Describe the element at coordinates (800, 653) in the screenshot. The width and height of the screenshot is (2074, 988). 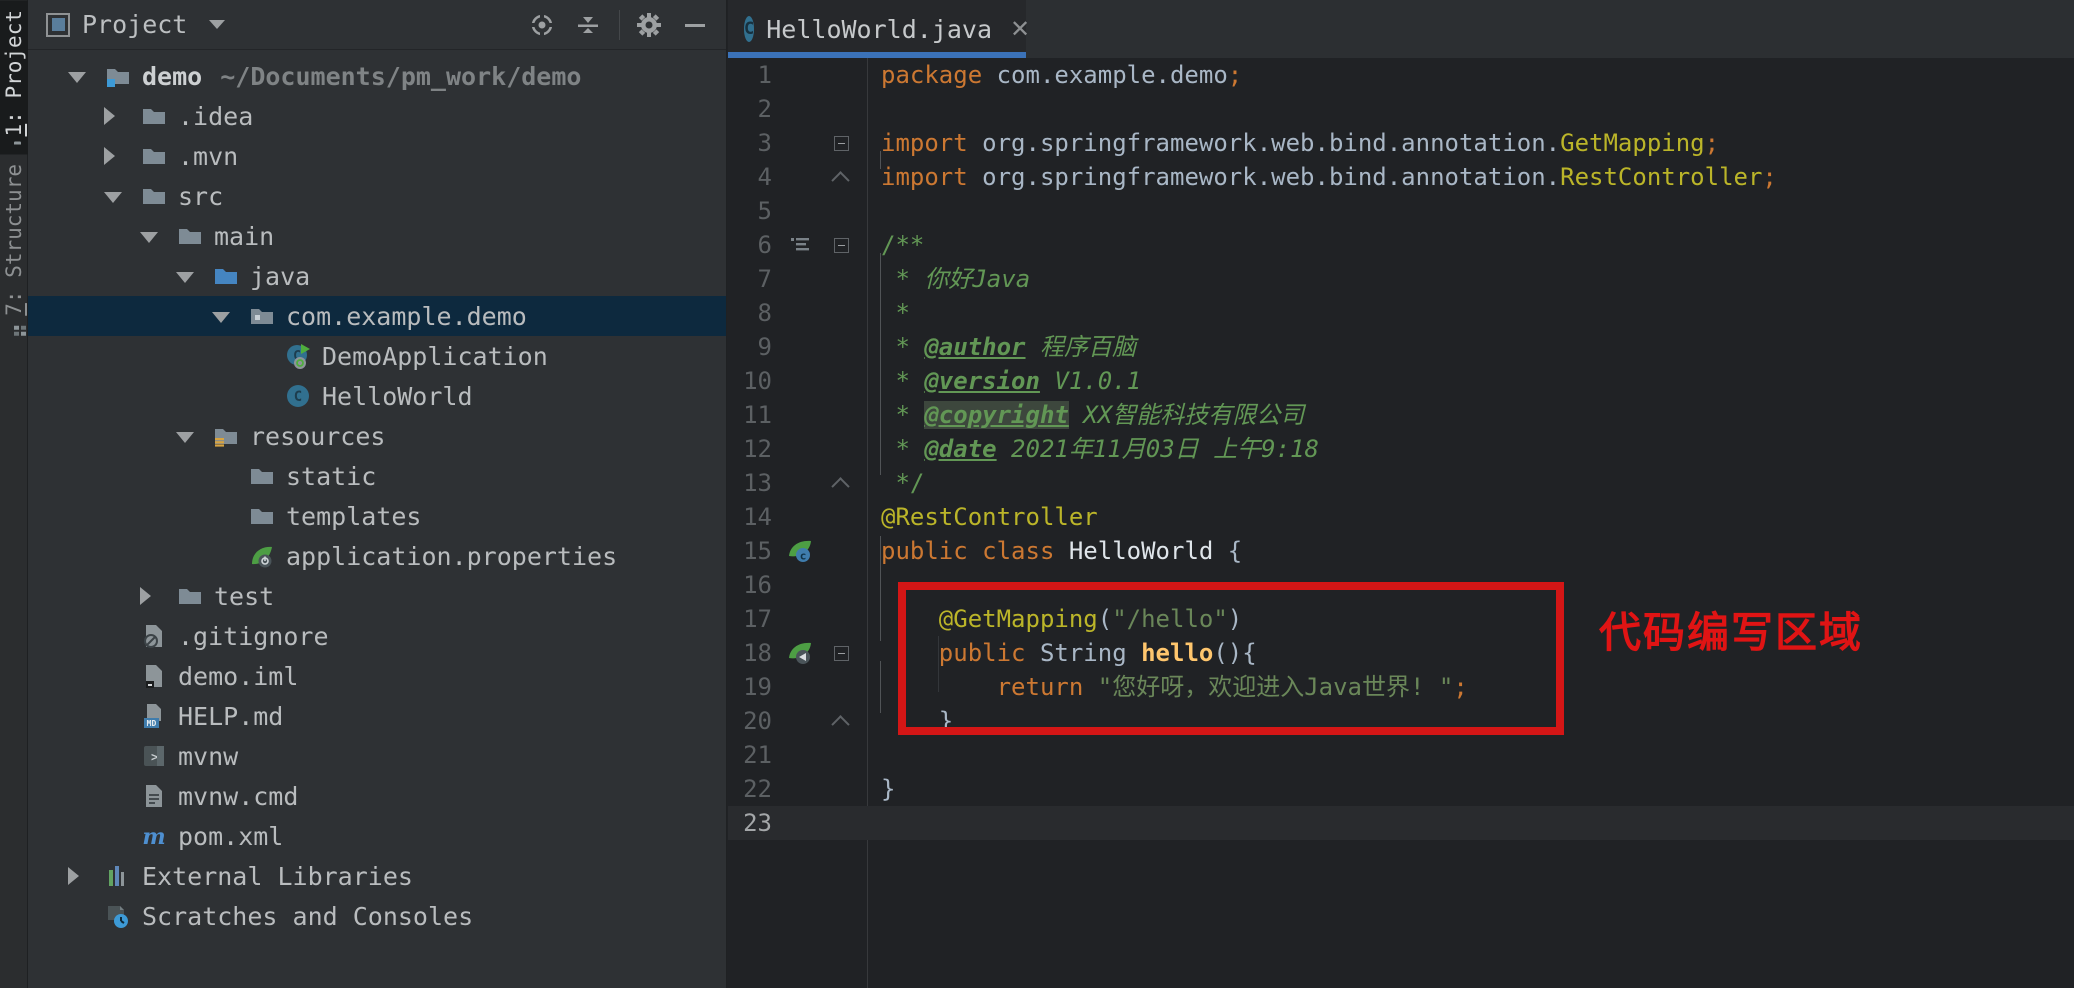
I see `spring-mapping-icon` at that location.